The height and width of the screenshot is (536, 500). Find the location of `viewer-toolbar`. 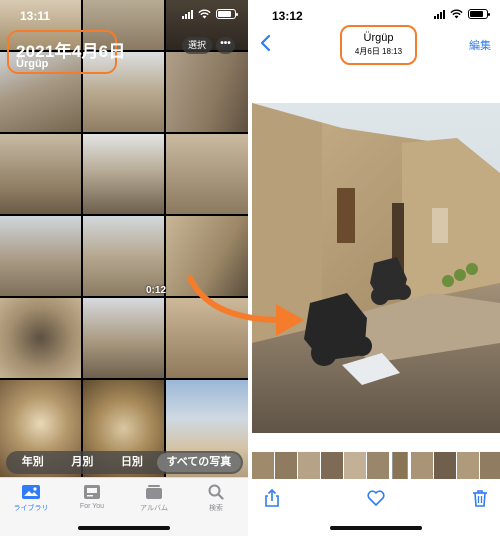

viewer-toolbar is located at coordinates (376, 499).